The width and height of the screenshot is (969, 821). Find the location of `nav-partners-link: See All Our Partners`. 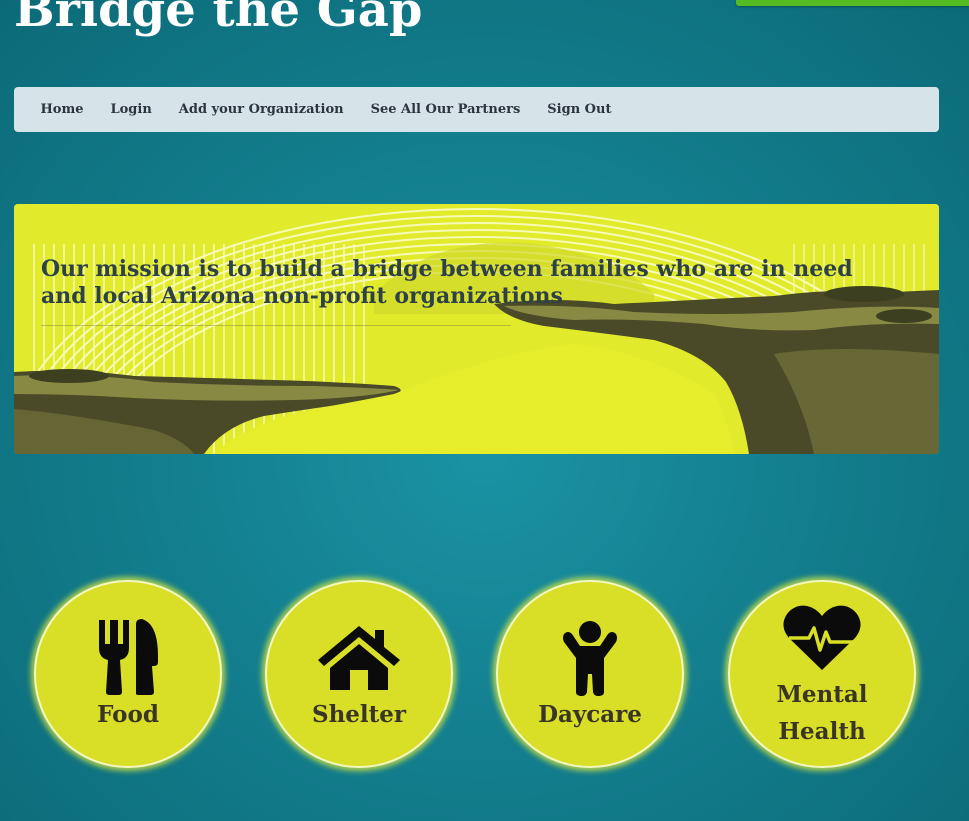

nav-partners-link: See All Our Partners is located at coordinates (445, 109).